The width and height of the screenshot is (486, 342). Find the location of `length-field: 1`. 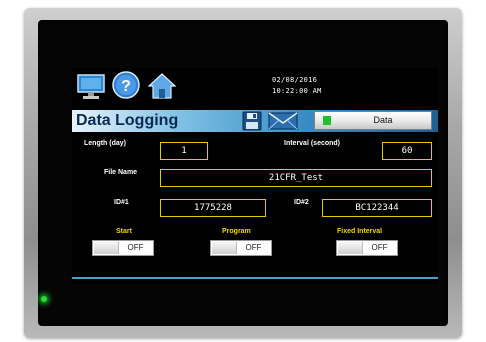

length-field: 1 is located at coordinates (184, 151).